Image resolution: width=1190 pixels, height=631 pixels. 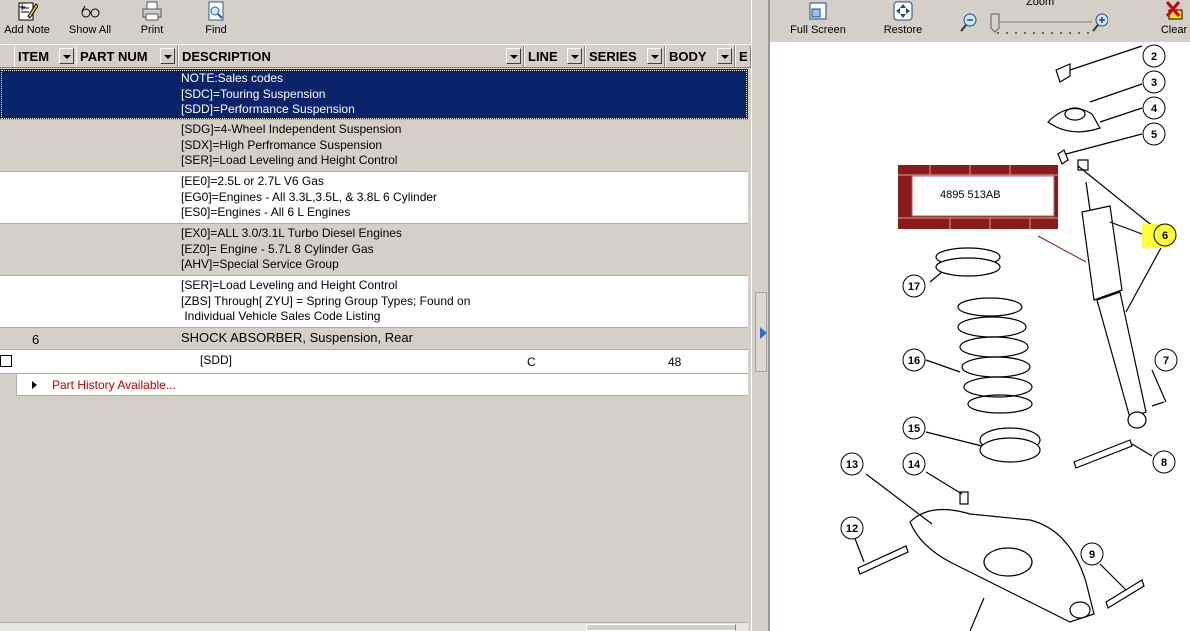 I want to click on svg-text: 15, so click(x=914, y=429).